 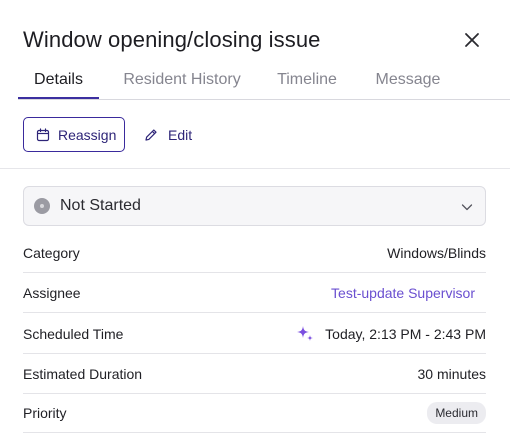 I want to click on estimated-duration-label: Estimated Duration, so click(x=83, y=373).